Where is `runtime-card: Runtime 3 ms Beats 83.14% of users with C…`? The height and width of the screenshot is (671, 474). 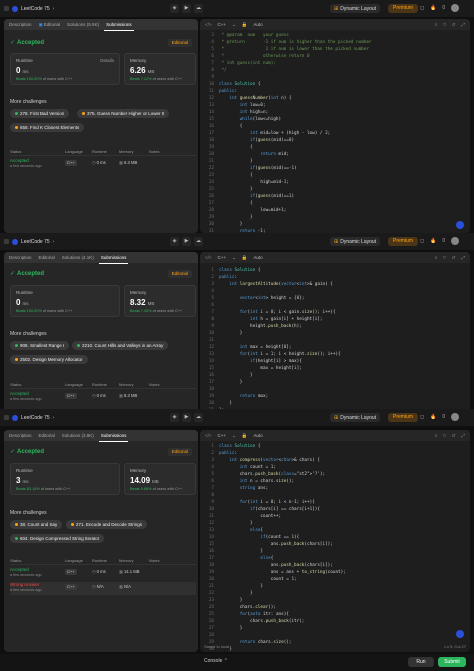
runtime-card: Runtime 3 ms Beats 83.14% of users with C… is located at coordinates (65, 479).